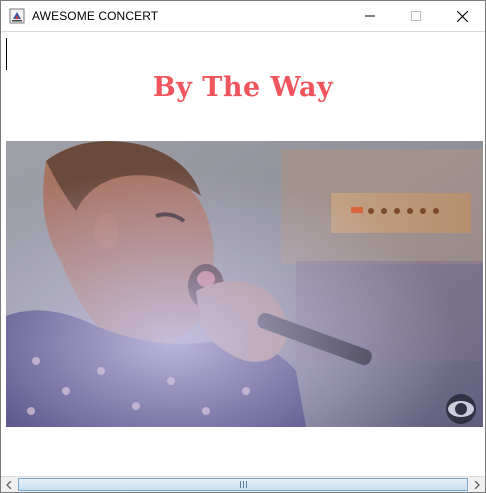 The height and width of the screenshot is (493, 486). I want to click on chevron-right-icon, so click(477, 485).